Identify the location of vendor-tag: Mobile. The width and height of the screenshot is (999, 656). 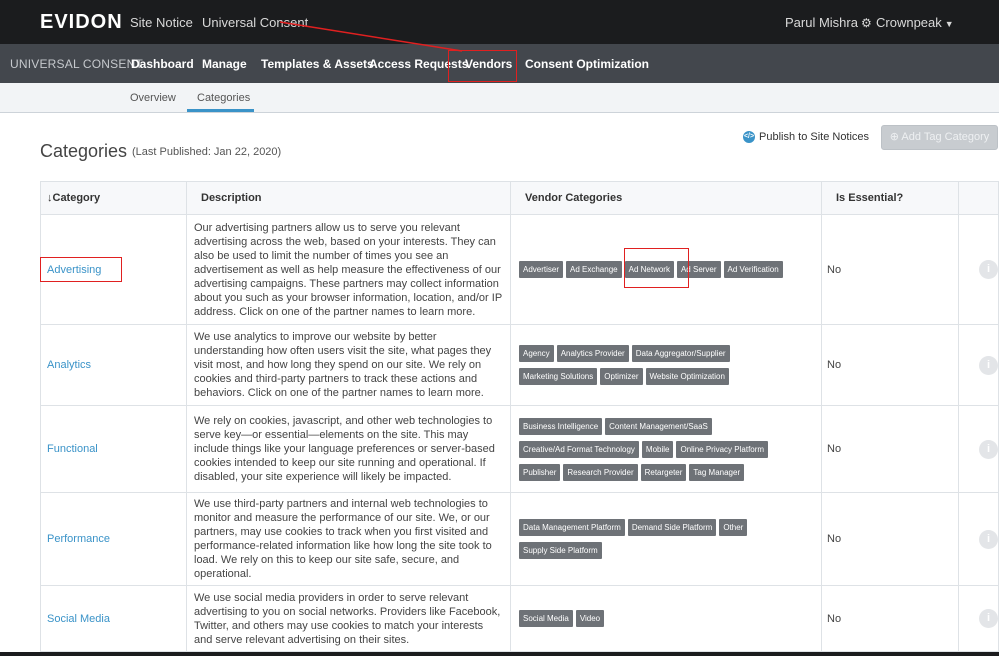
(657, 449).